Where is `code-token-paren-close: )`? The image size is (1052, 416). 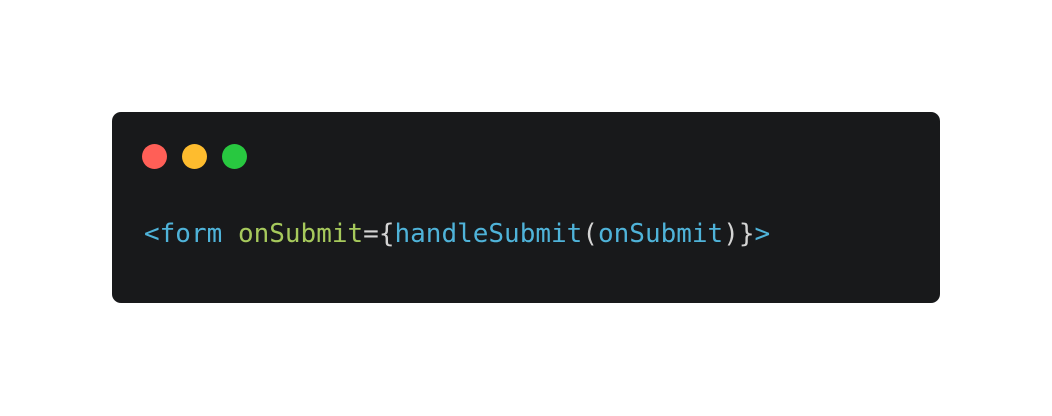
code-token-paren-close: ) is located at coordinates (731, 234).